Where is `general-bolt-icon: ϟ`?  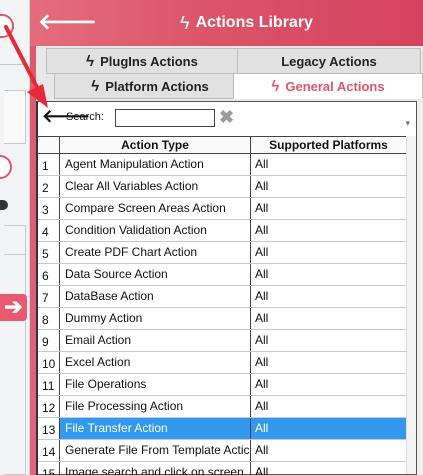
general-bolt-icon: ϟ is located at coordinates (275, 86).